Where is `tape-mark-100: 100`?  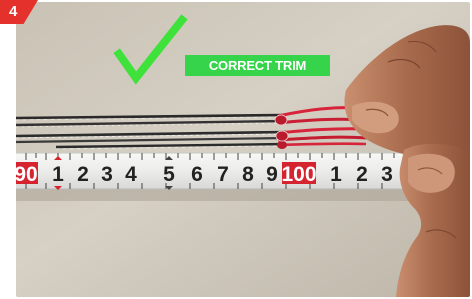
tape-mark-100: 100 is located at coordinates (298, 174).